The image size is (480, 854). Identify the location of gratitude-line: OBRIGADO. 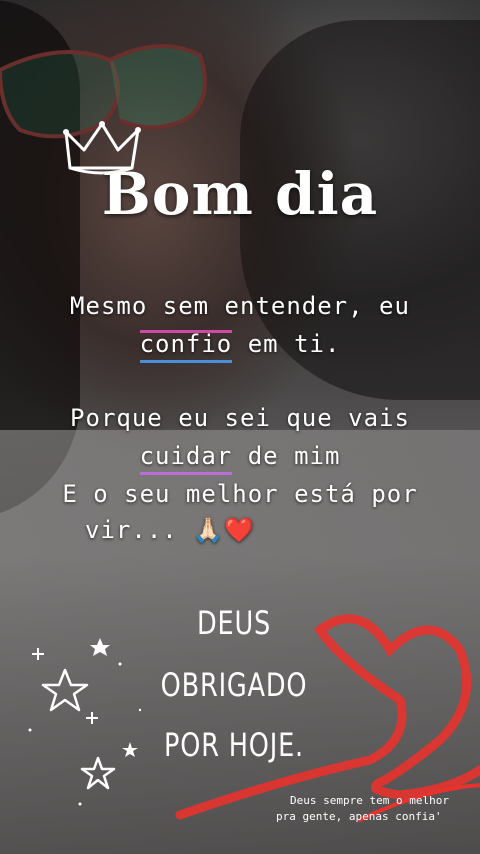
(234, 685).